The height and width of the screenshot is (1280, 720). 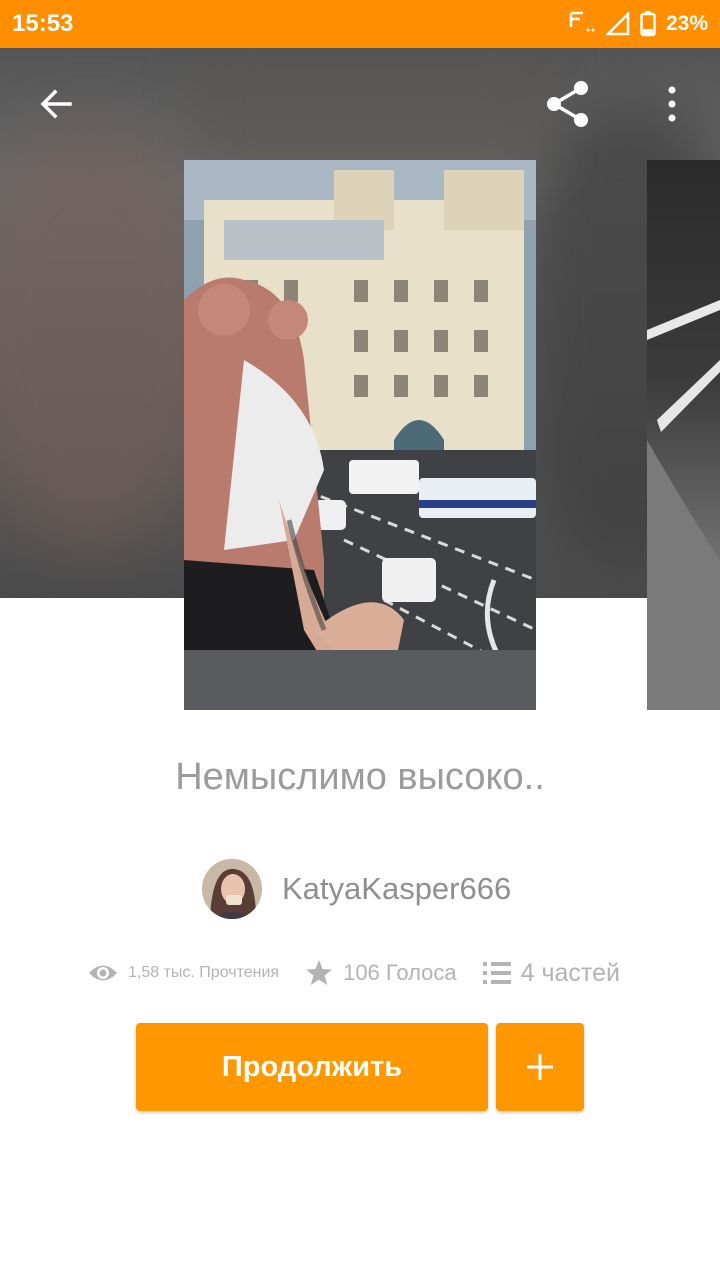 I want to click on parts-stat: 4 частей, so click(x=551, y=973).